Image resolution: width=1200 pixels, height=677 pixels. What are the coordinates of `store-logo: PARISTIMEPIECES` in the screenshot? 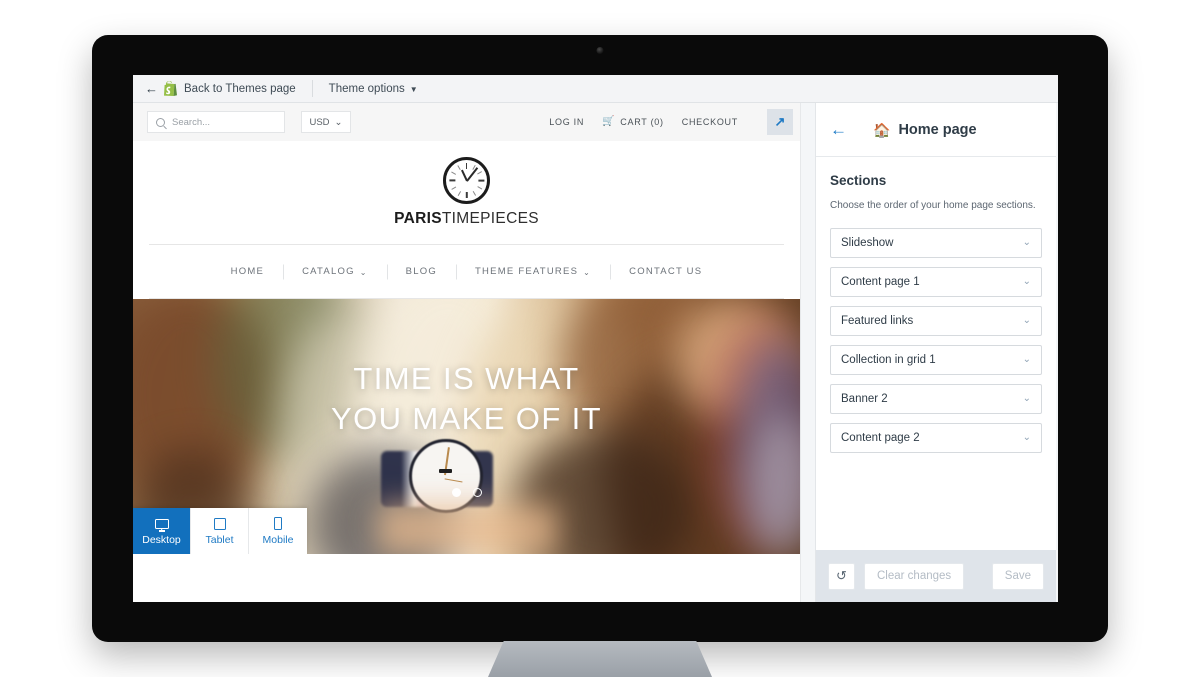 It's located at (466, 192).